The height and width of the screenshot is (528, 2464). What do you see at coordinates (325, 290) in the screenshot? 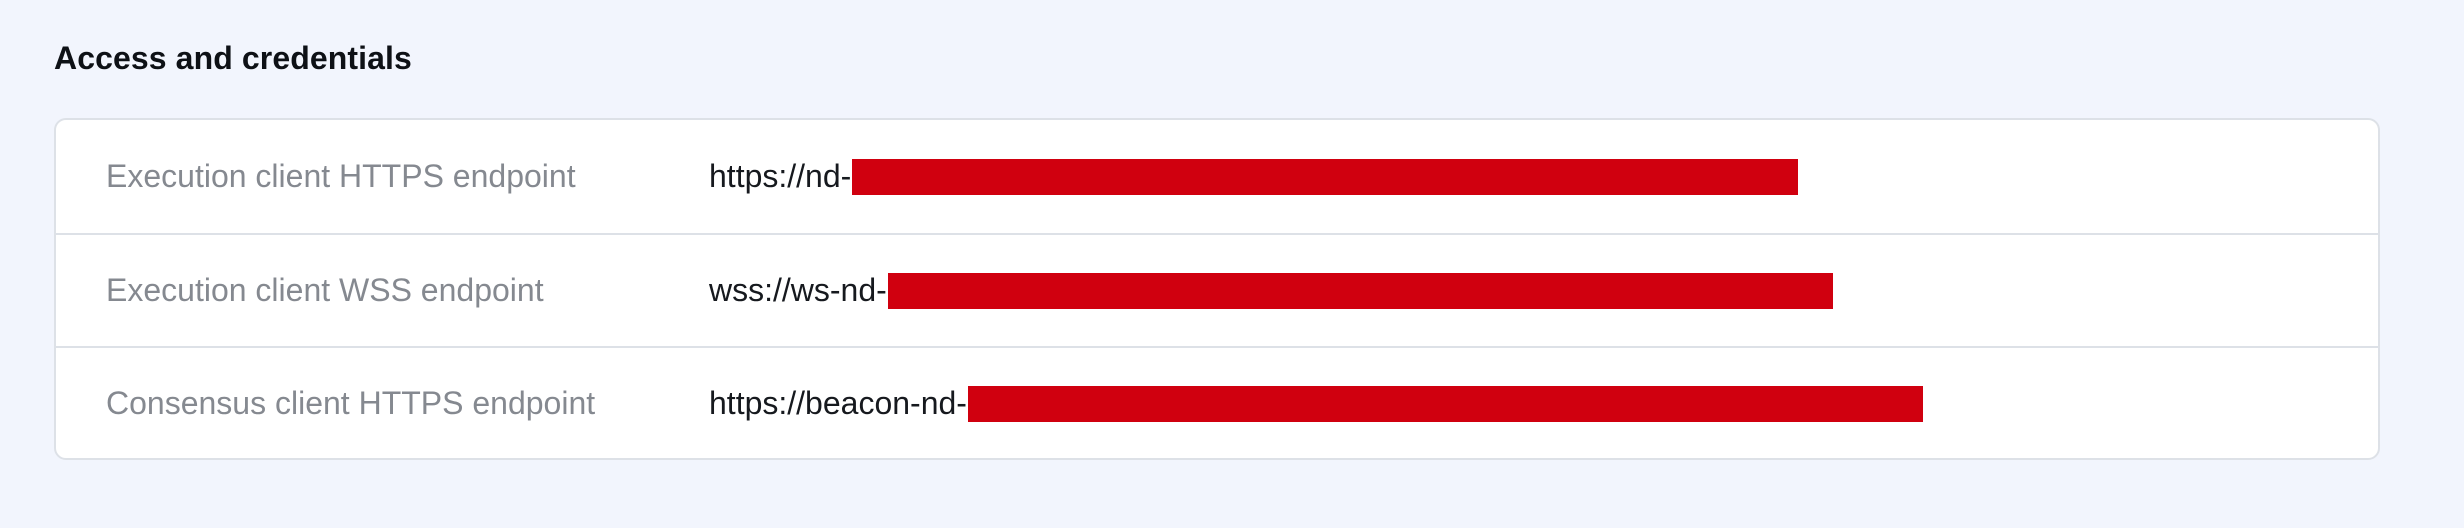
I see `execution-wss-endpoint-label: Execution client WSS endpoint` at bounding box center [325, 290].